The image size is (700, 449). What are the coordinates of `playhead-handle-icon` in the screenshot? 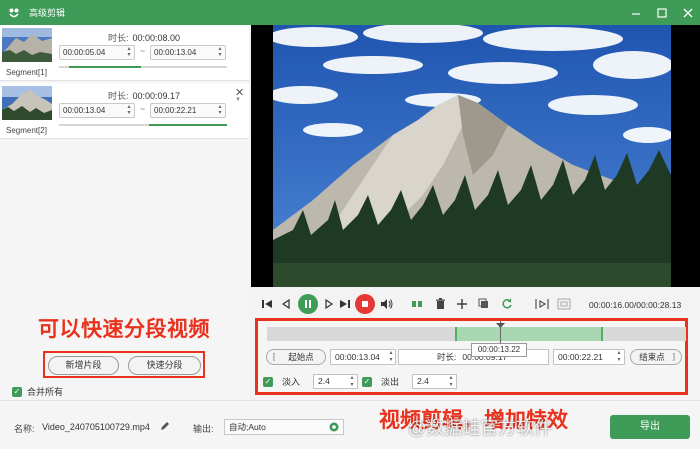 It's located at (500, 324).